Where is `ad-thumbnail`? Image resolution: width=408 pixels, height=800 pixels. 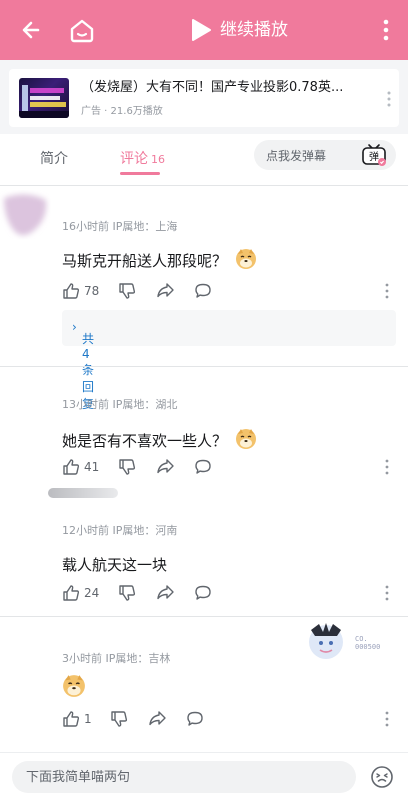
ad-thumbnail is located at coordinates (44, 98).